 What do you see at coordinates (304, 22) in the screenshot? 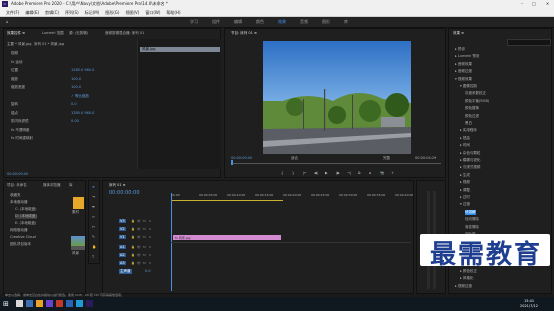
I see `workspace-tab: 音频` at bounding box center [304, 22].